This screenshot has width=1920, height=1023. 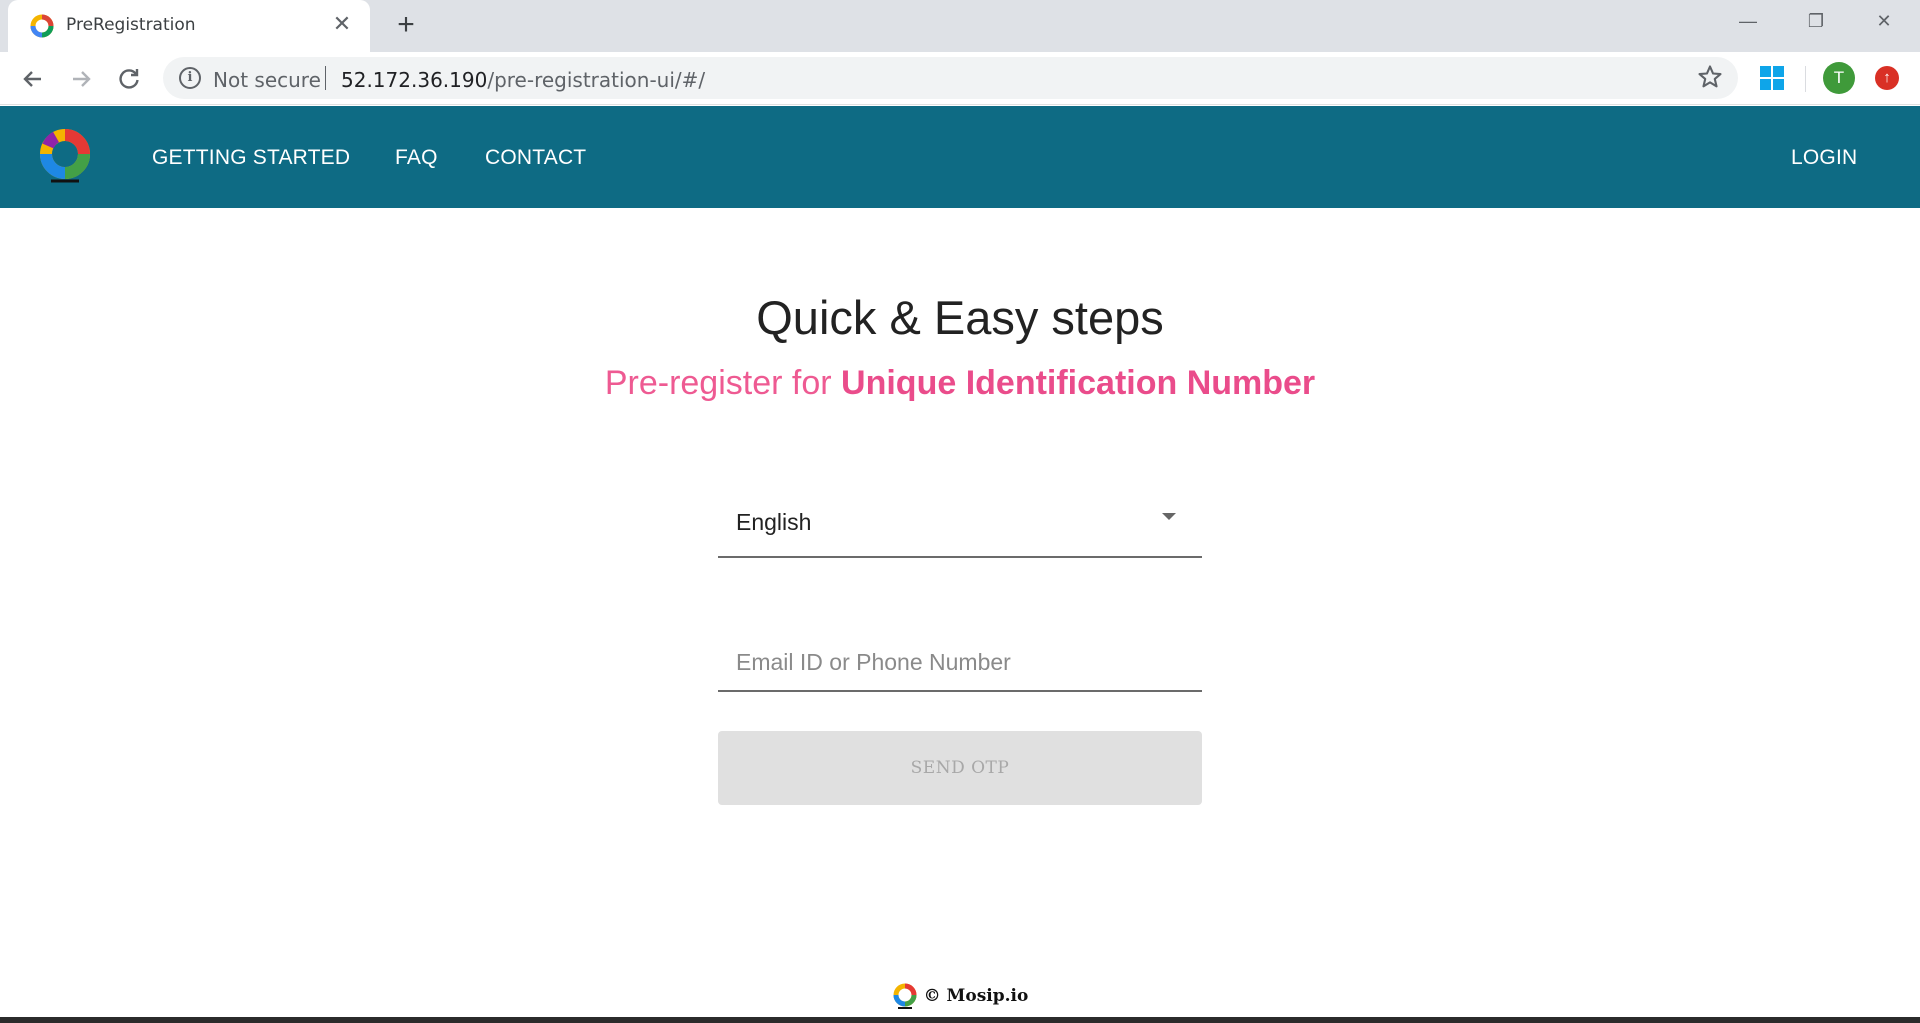 I want to click on arrow-left-icon, so click(x=33, y=79).